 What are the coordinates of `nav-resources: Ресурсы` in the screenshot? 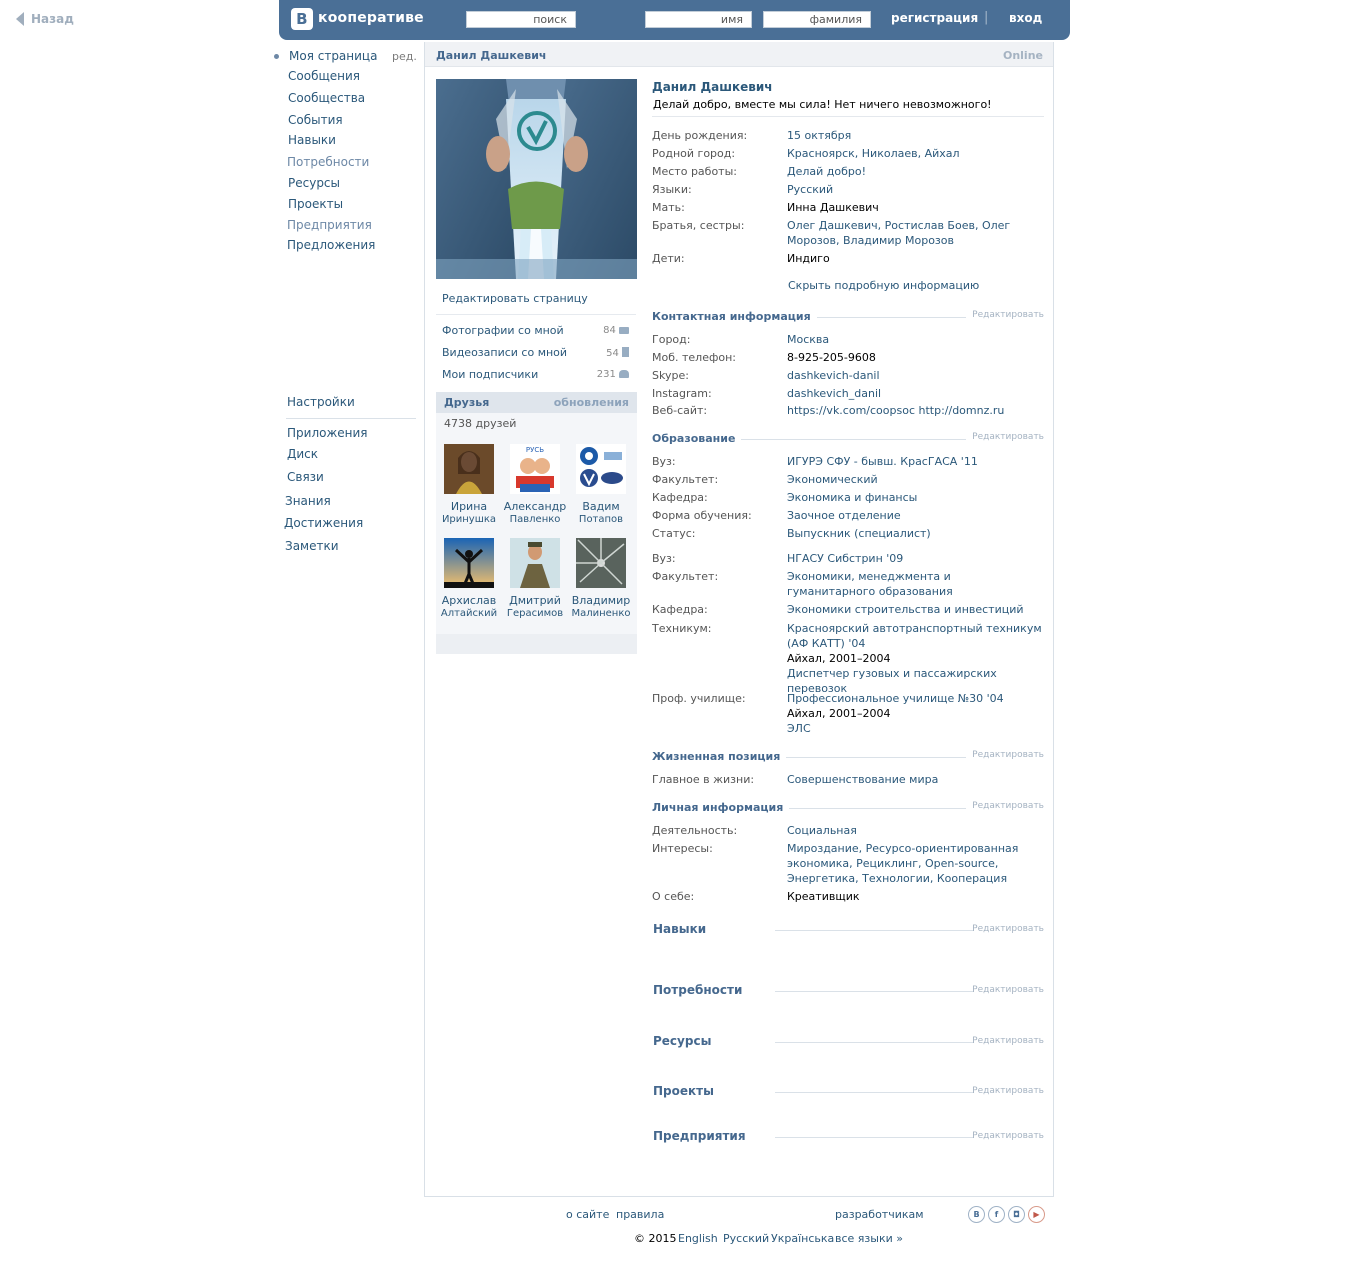 It's located at (314, 183).